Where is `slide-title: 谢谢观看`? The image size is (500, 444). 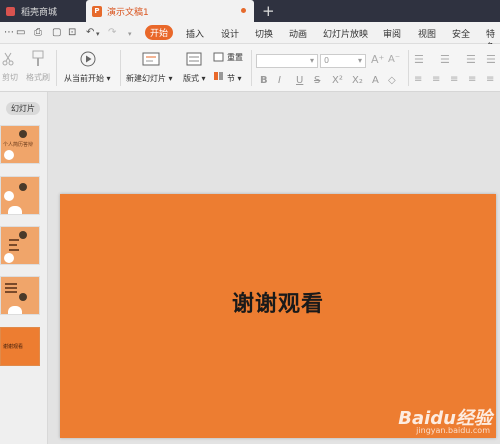 slide-title: 谢谢观看 is located at coordinates (278, 302).